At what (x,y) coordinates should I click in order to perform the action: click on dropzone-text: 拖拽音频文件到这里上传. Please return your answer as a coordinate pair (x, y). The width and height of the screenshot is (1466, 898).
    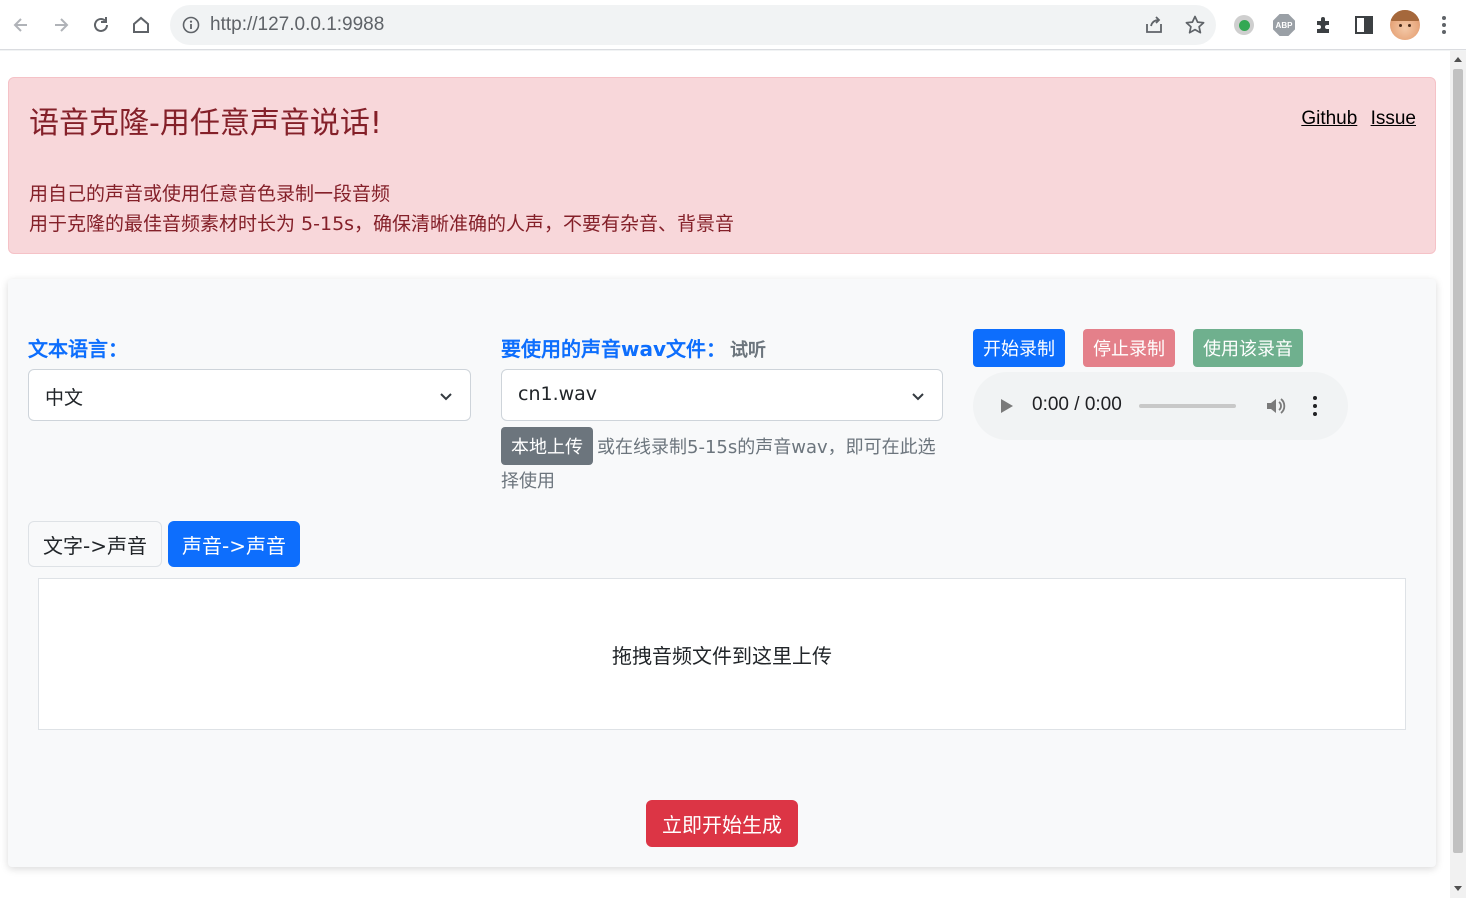
    Looking at the image, I should click on (722, 655).